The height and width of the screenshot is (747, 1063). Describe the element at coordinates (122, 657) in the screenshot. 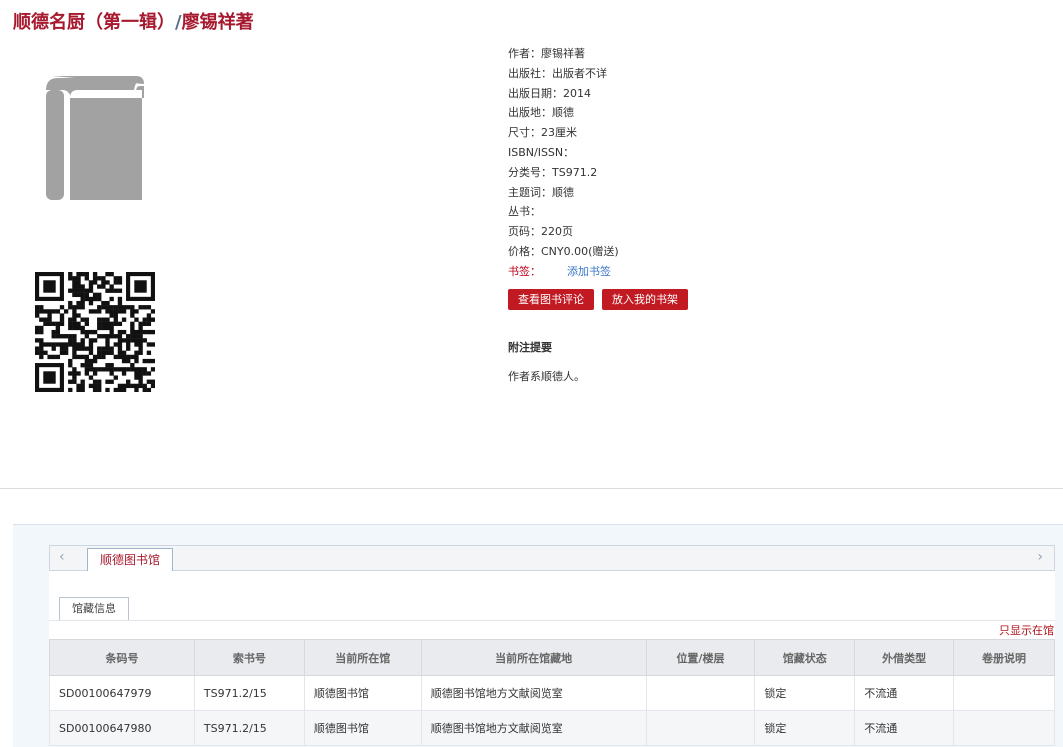

I see `column-header: 条码号` at that location.